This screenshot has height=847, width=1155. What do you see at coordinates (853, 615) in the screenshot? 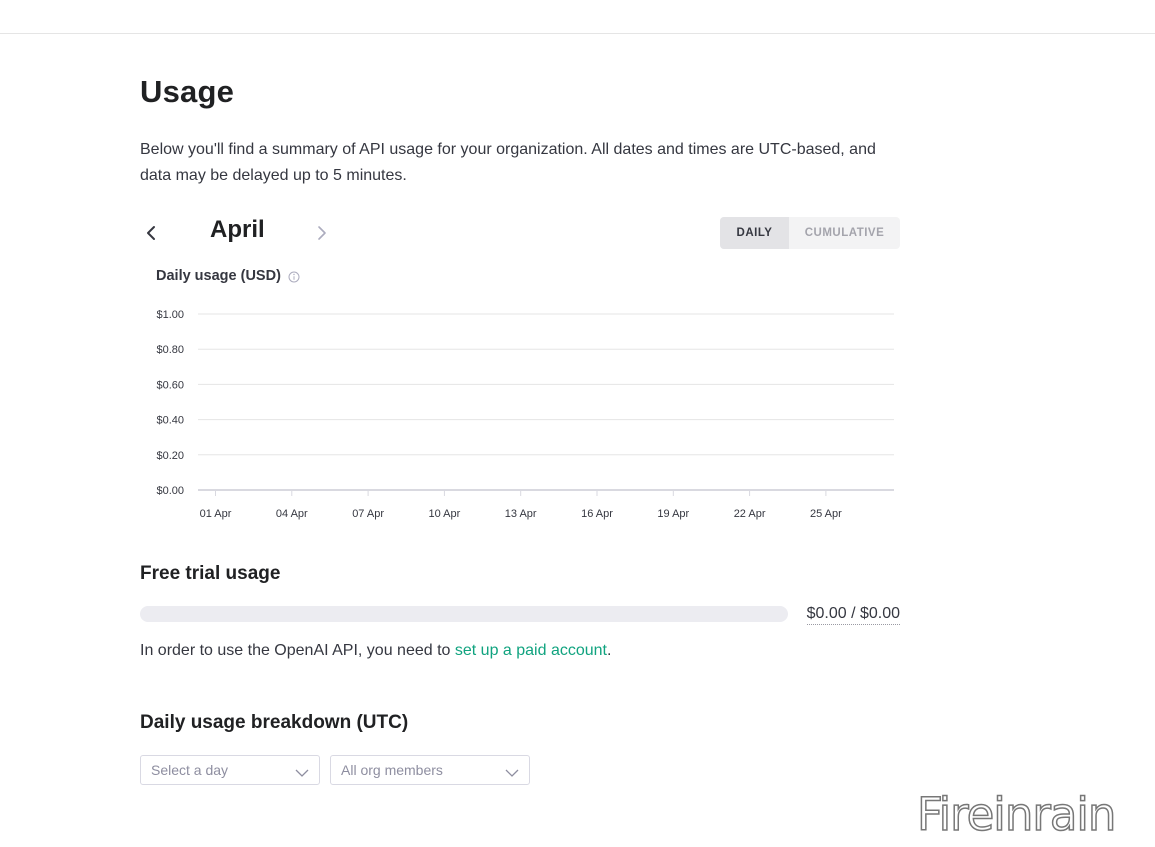
I see `free-trial-amount: $0.00 / $0.00` at bounding box center [853, 615].